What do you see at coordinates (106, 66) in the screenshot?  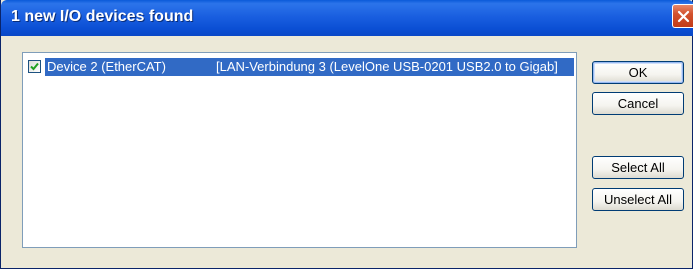 I see `device-name: Device 2 (EtherCAT)` at bounding box center [106, 66].